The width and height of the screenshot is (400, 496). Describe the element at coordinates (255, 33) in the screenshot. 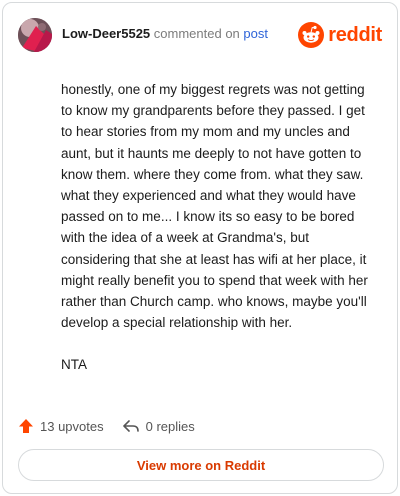

I see `post-link: post` at that location.